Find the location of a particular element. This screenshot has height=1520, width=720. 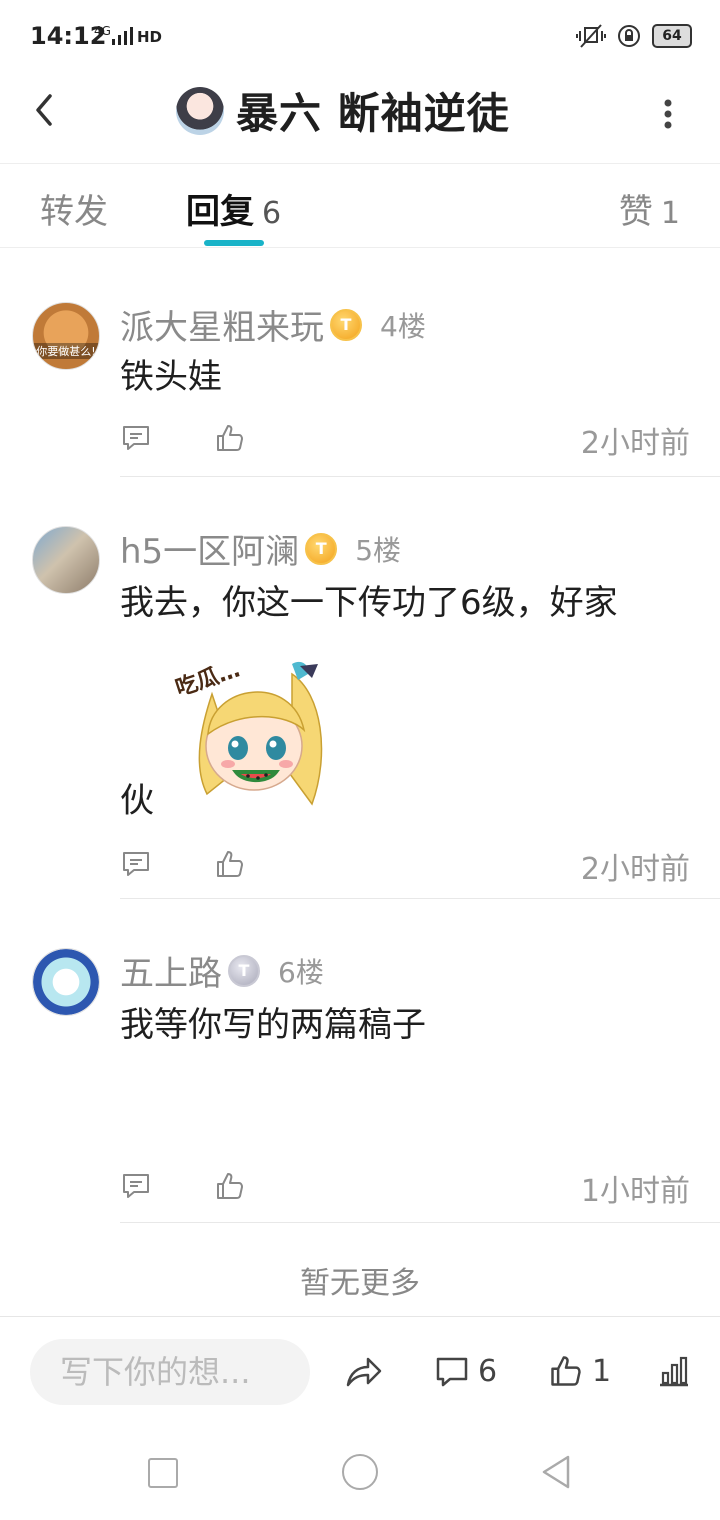

floor-number: 6楼 is located at coordinates (301, 972).